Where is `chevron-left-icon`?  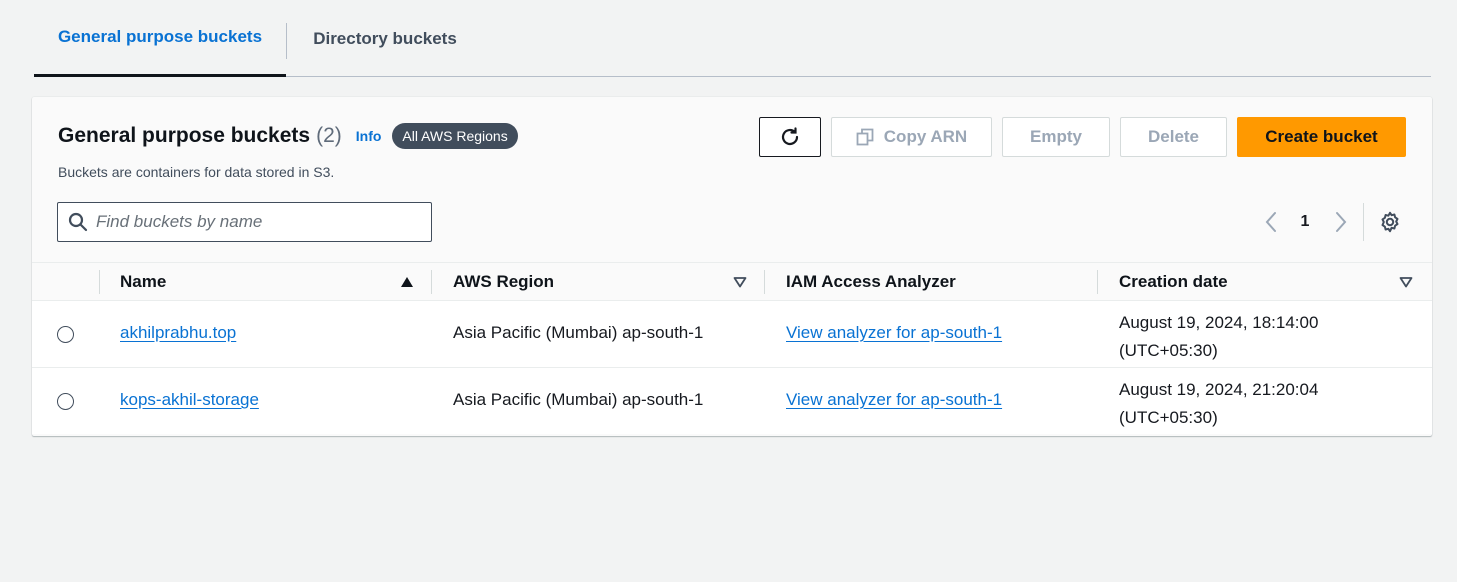
chevron-left-icon is located at coordinates (1271, 222).